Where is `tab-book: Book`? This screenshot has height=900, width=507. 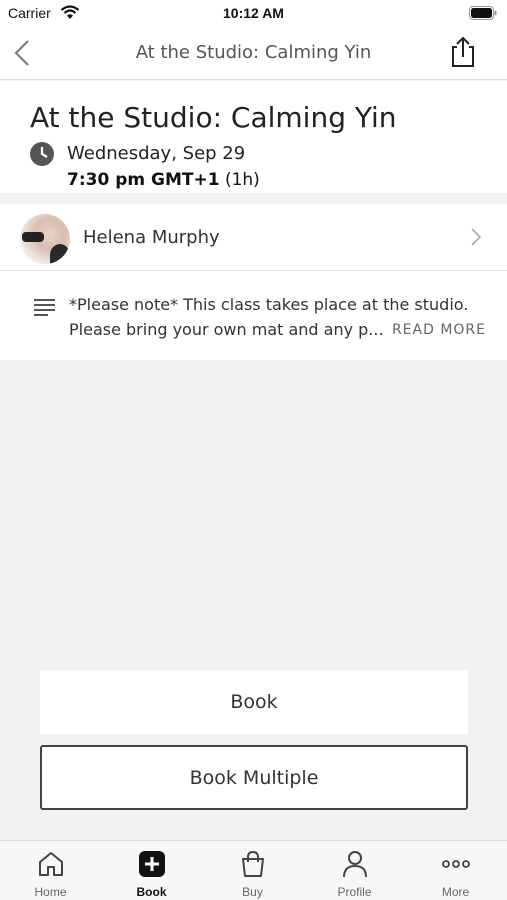
tab-book: Book is located at coordinates (151, 870).